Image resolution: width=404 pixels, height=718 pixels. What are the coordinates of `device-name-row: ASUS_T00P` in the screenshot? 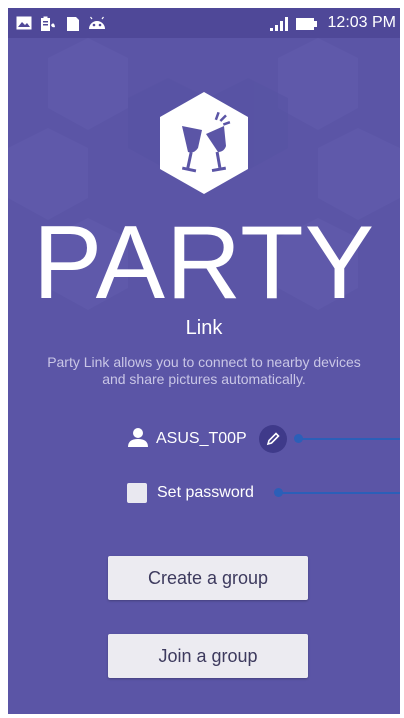 It's located at (207, 439).